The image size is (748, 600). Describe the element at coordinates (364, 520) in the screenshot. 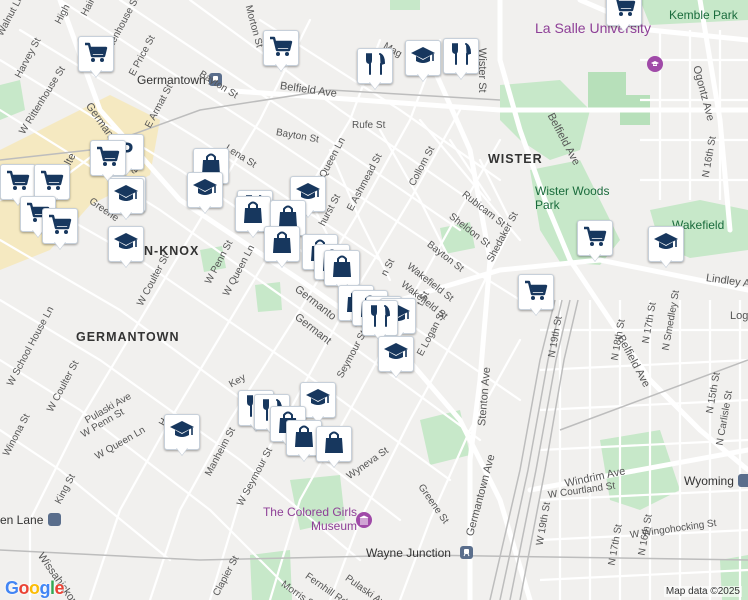

I see `museum-pin-icon` at that location.